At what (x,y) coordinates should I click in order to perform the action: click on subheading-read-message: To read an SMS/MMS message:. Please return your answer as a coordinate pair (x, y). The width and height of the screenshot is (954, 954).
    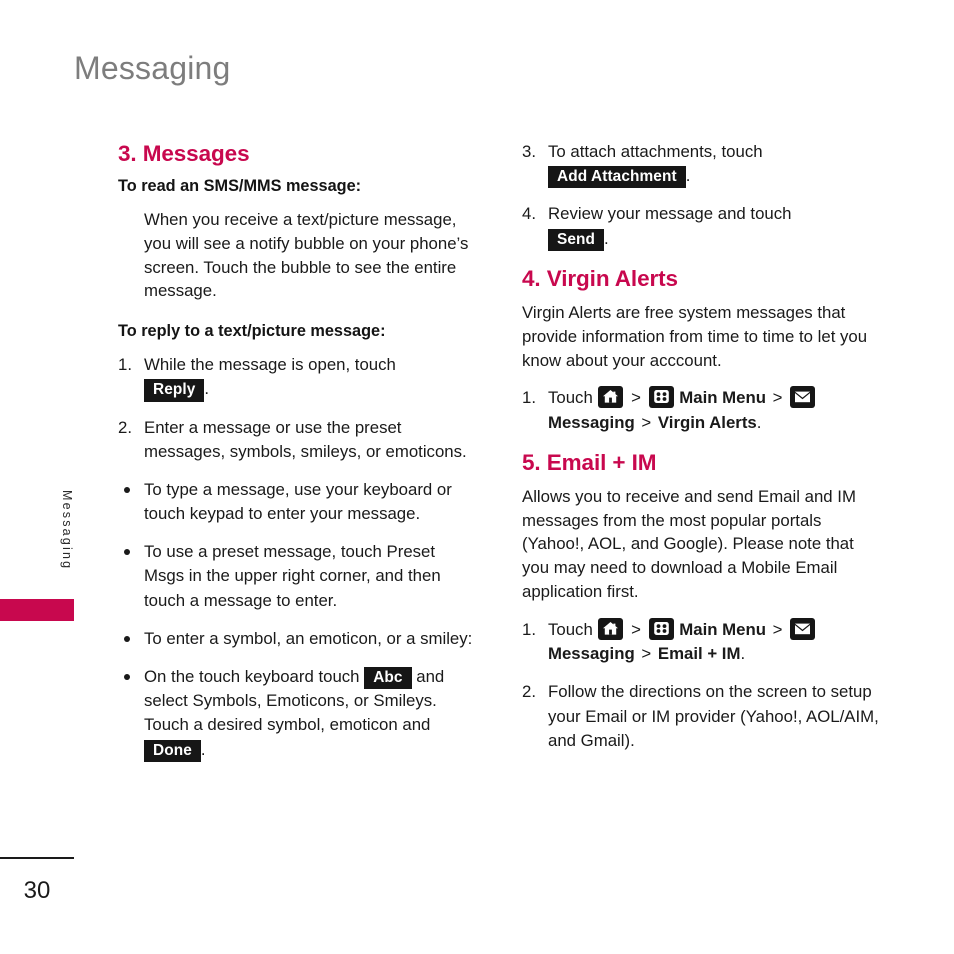
    Looking at the image, I should click on (240, 186).